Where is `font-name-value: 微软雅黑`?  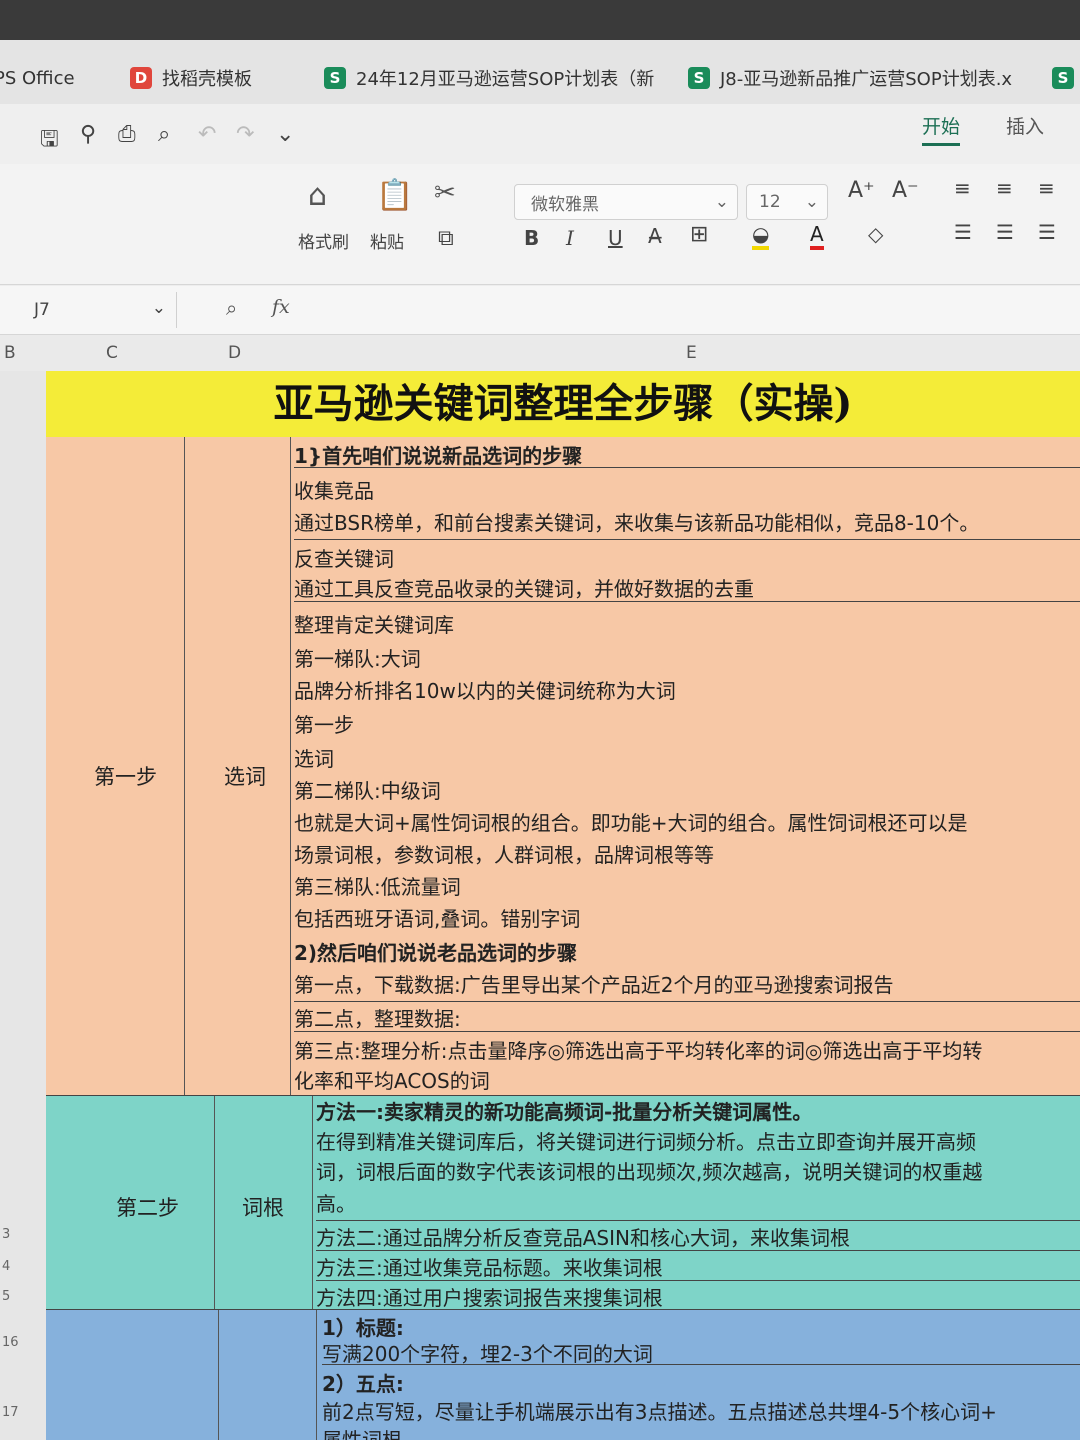 font-name-value: 微软雅黑 is located at coordinates (565, 204).